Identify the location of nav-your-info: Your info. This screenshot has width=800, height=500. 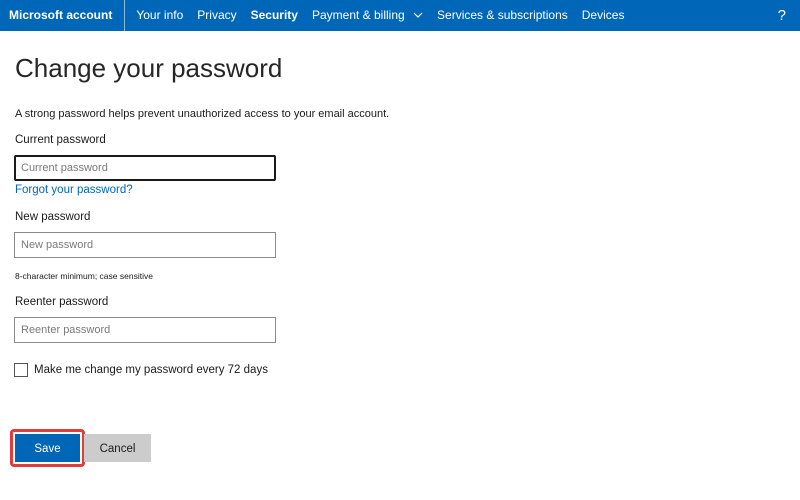
(159, 15).